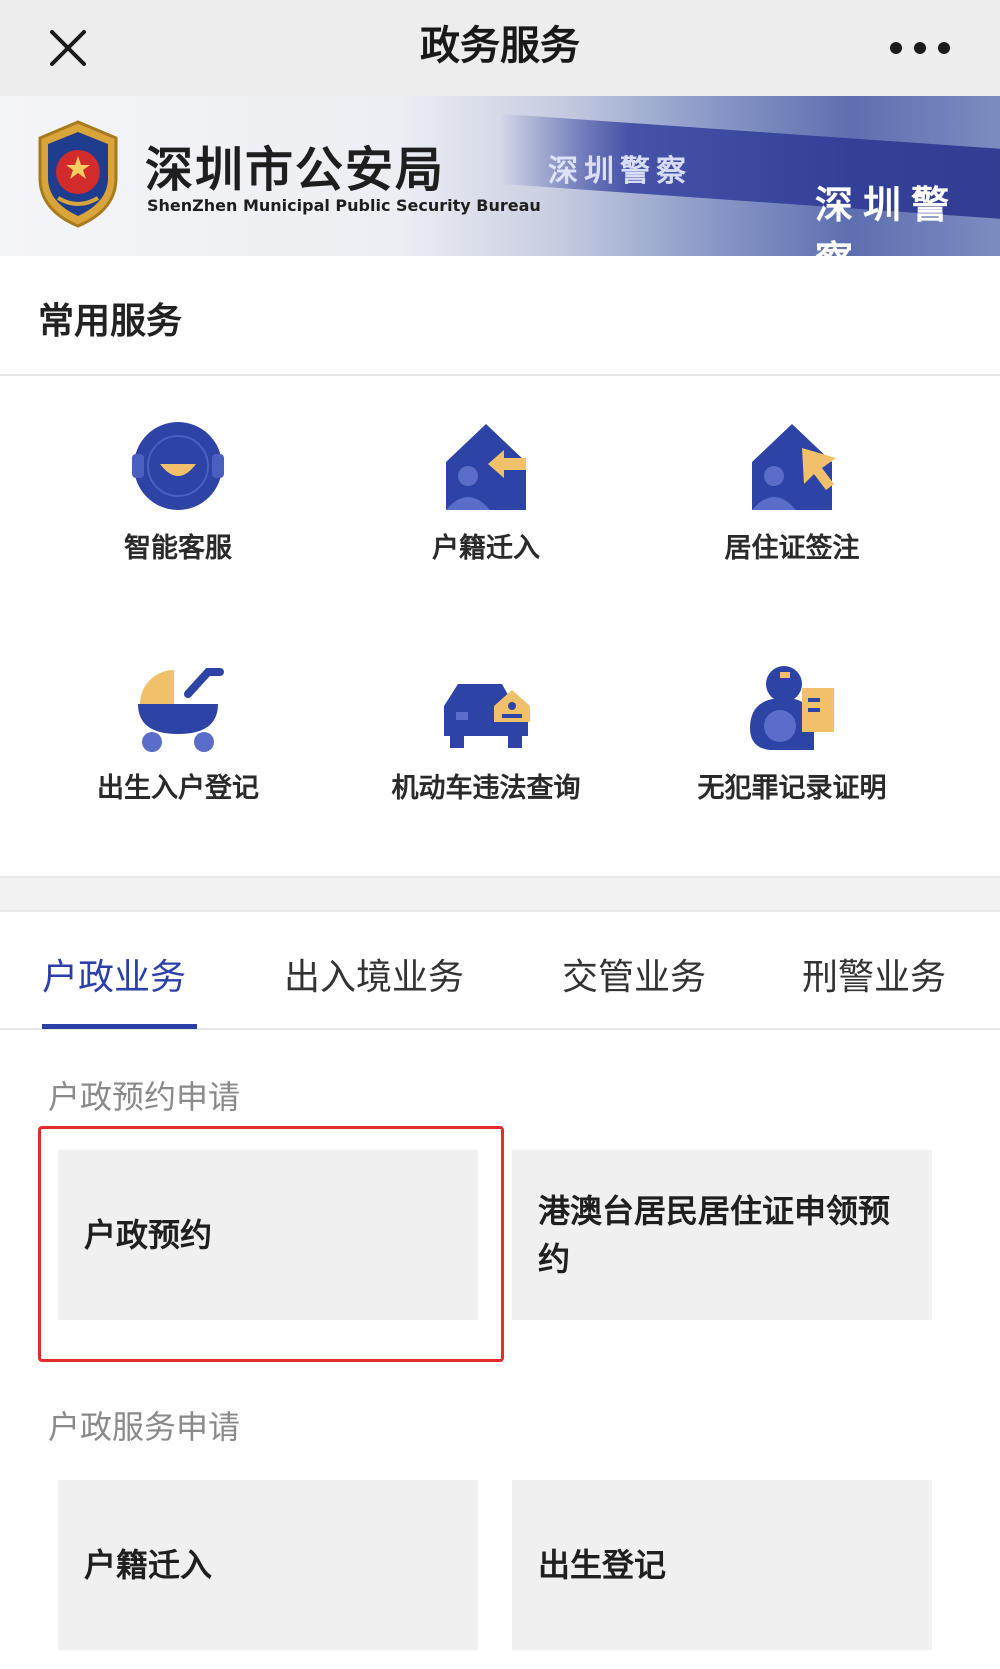  What do you see at coordinates (500, 894) in the screenshot?
I see `section-divider` at bounding box center [500, 894].